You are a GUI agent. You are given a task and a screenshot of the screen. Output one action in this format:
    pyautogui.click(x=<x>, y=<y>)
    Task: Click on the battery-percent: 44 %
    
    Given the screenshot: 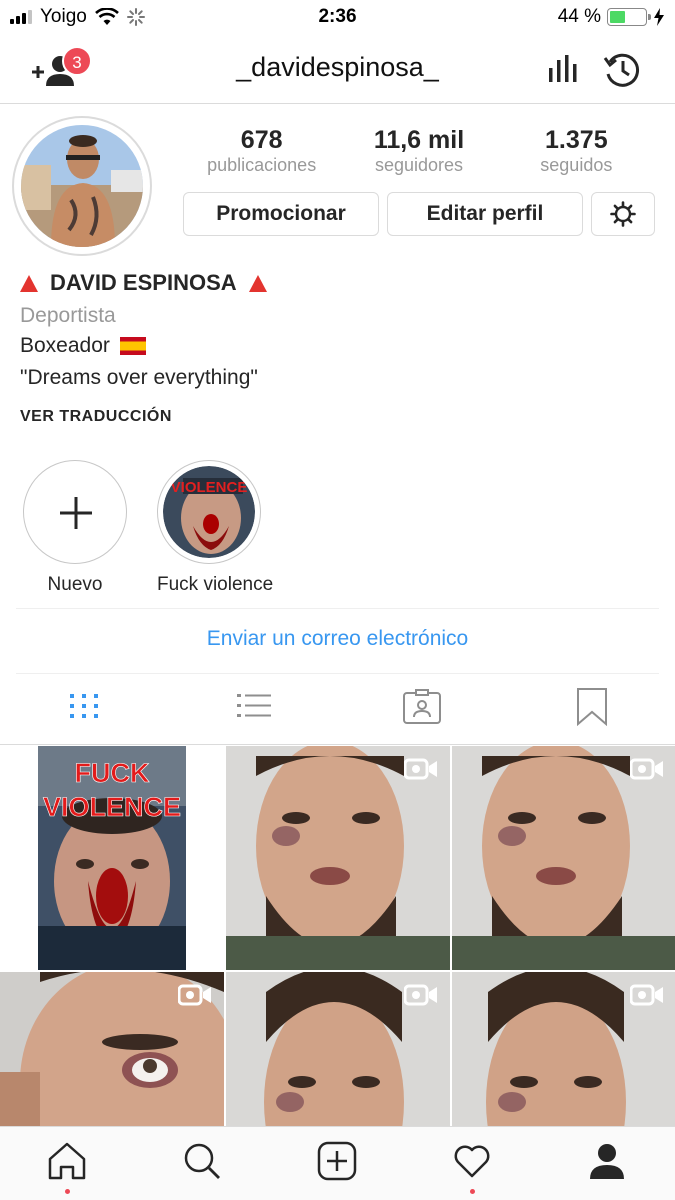 What is the action you would take?
    pyautogui.click(x=579, y=16)
    